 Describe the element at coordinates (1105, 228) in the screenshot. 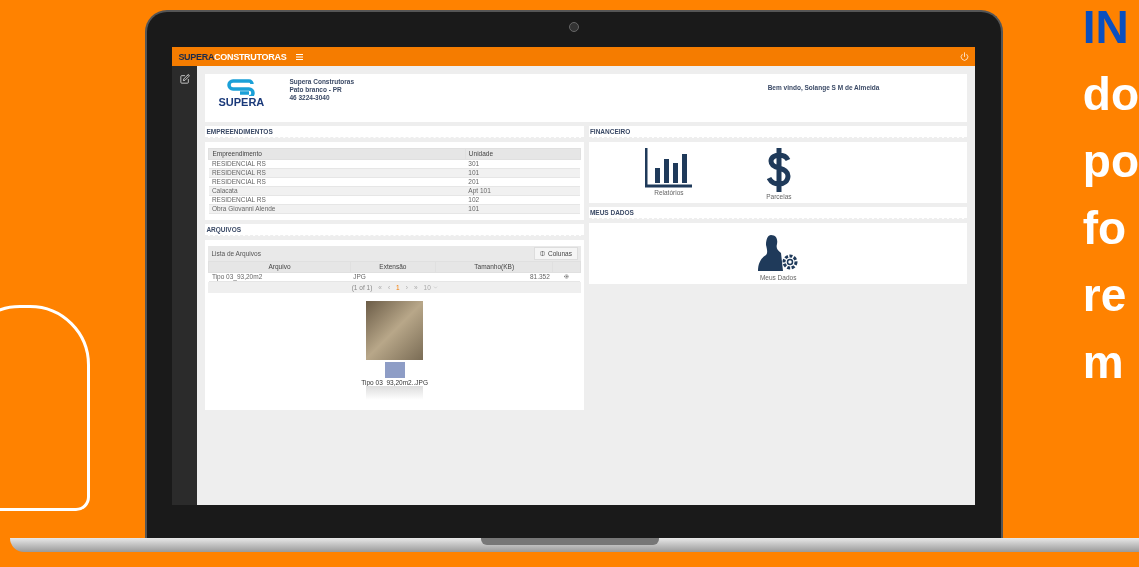

I see `promo-text: fo` at that location.